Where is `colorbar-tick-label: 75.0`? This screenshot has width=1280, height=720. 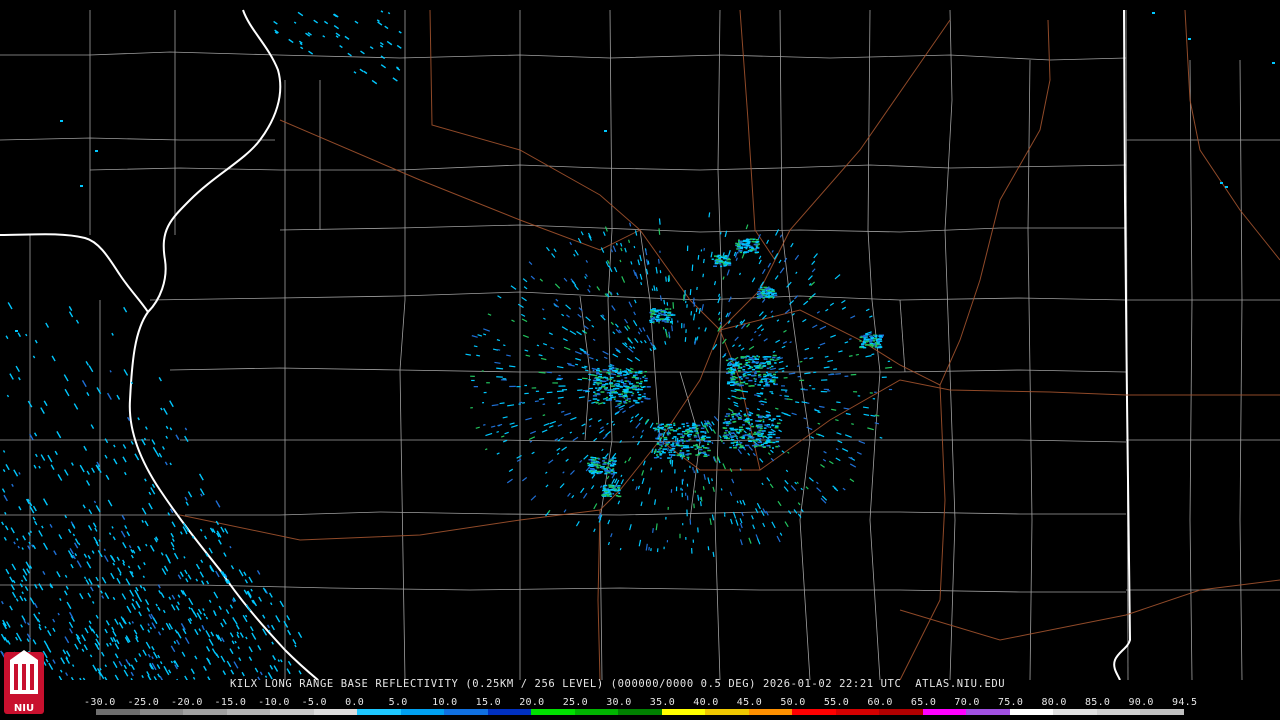
colorbar-tick-label: 75.0 is located at coordinates (1010, 702).